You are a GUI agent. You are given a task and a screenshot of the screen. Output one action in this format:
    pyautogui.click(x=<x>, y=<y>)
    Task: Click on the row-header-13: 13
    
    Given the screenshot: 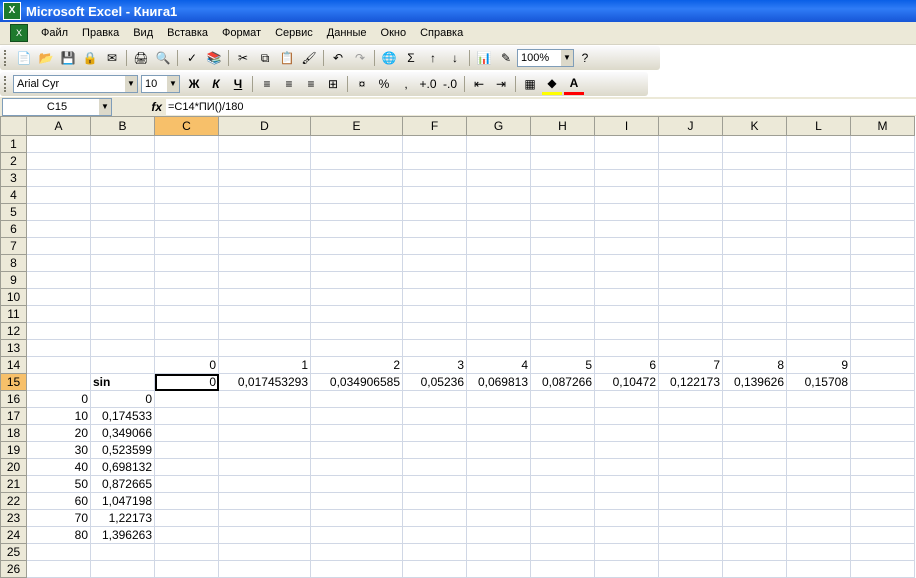 What is the action you would take?
    pyautogui.click(x=13, y=348)
    